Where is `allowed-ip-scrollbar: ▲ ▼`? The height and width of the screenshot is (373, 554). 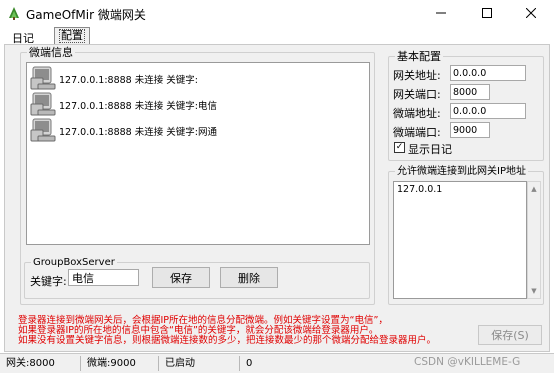
allowed-ip-scrollbar: ▲ ▼ is located at coordinates (534, 240).